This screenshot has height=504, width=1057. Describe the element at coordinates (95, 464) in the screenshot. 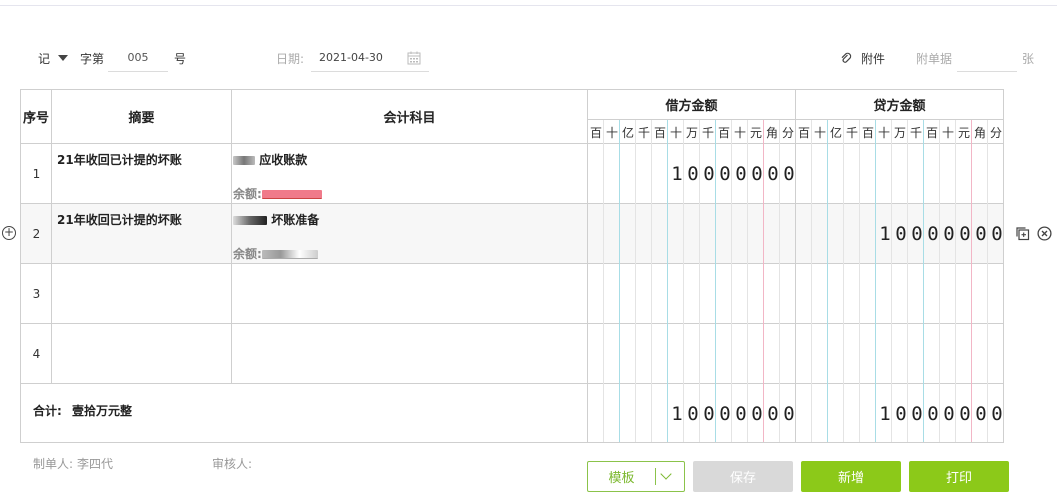

I see `preparer-name: 李四代` at that location.